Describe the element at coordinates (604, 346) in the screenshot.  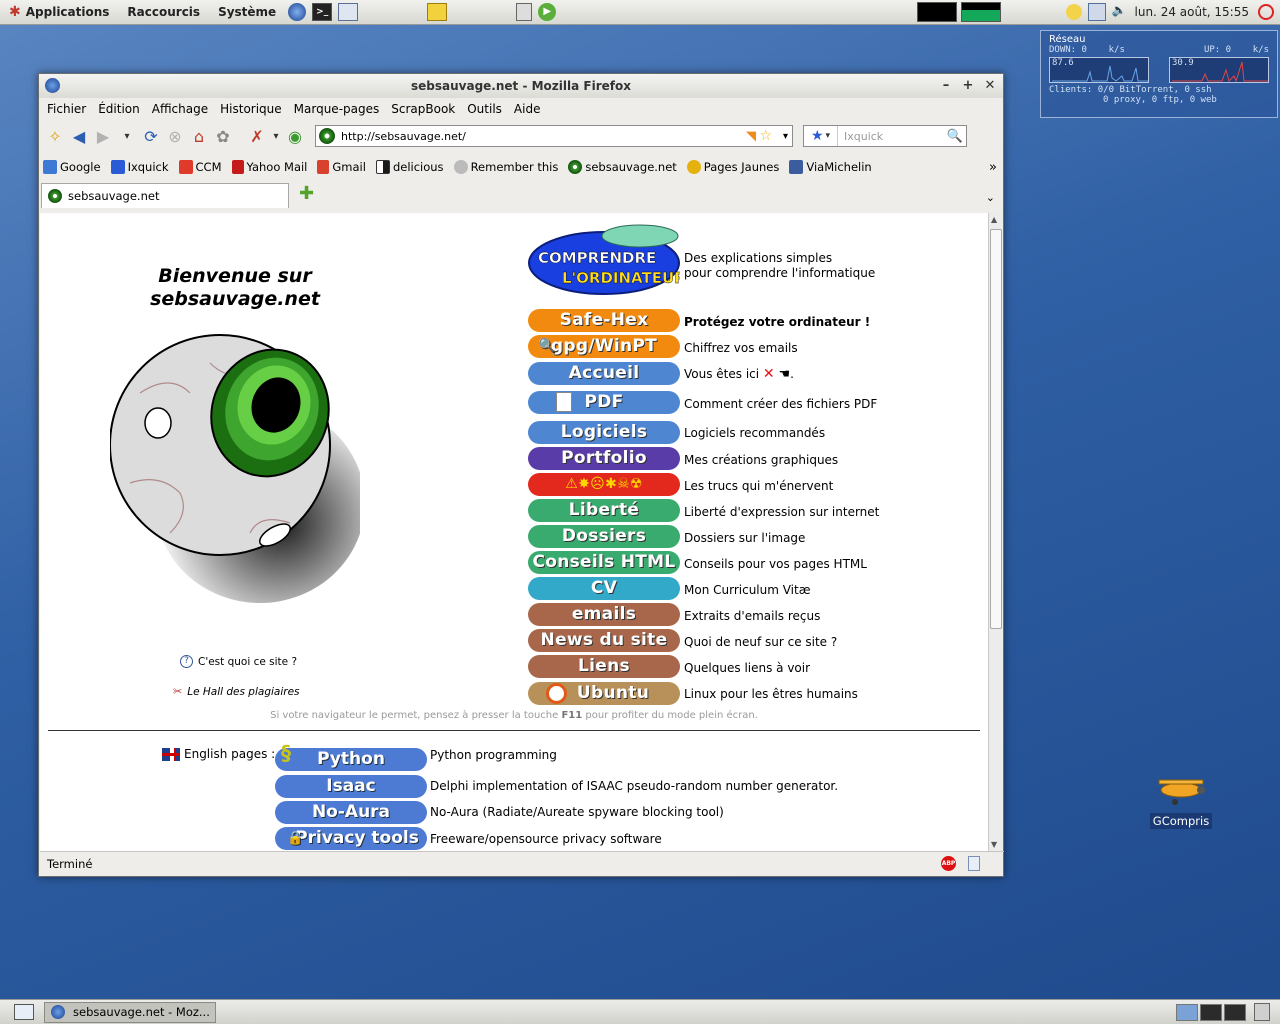
I see `nav-gpg-winpt: 🔍 gpg/WinPT` at that location.